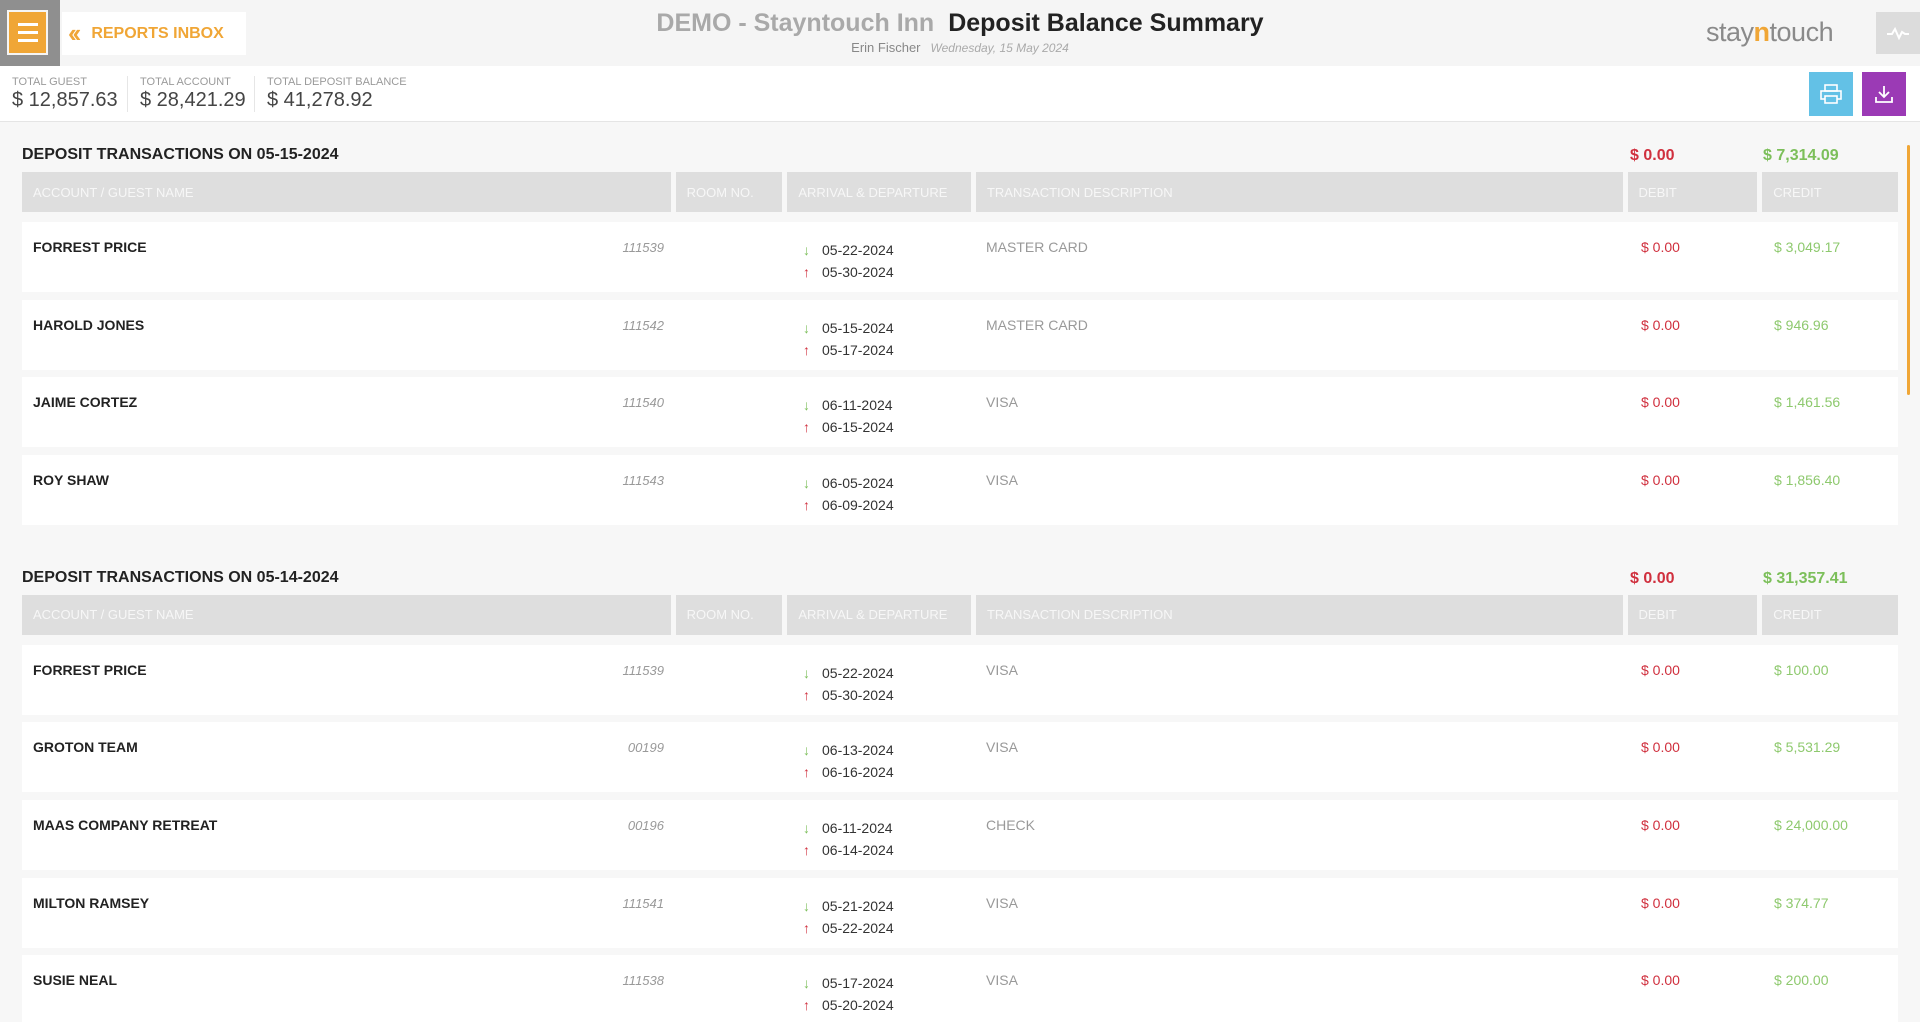 The image size is (1920, 1022). Describe the element at coordinates (1807, 747) in the screenshot. I see `credit-amount: $ 5,531.29` at that location.